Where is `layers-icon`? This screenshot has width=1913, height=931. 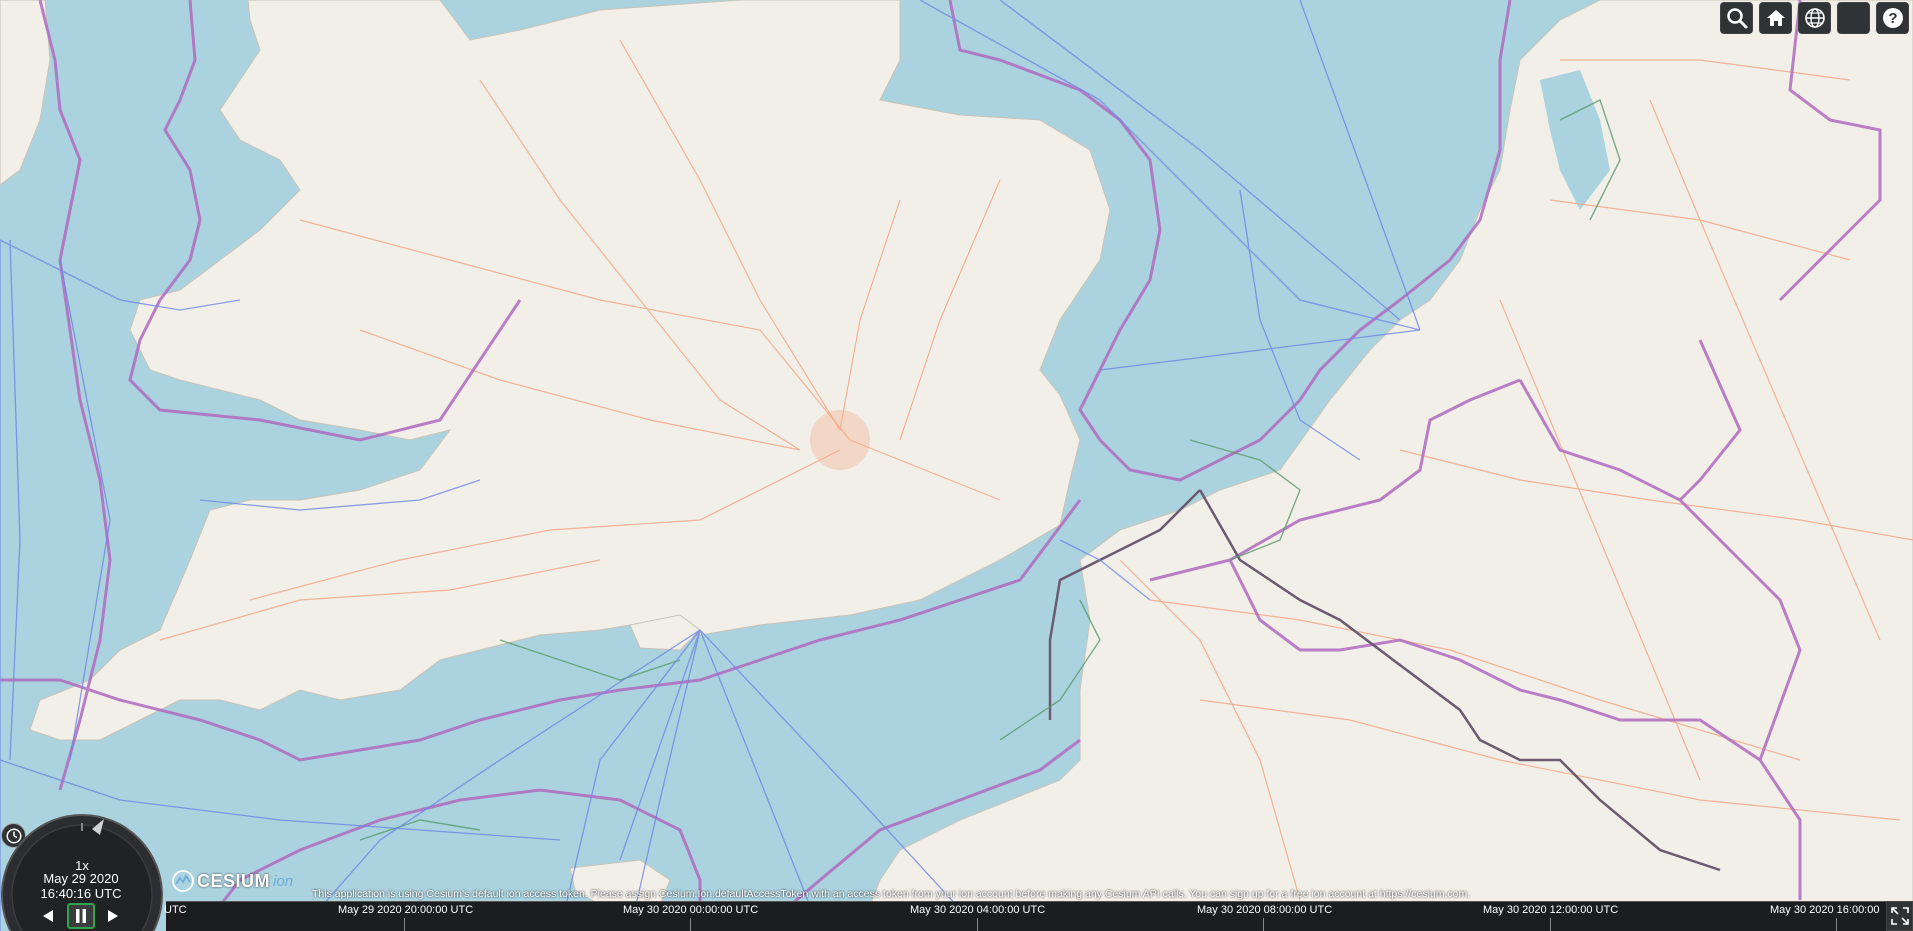 layers-icon is located at coordinates (1853, 18).